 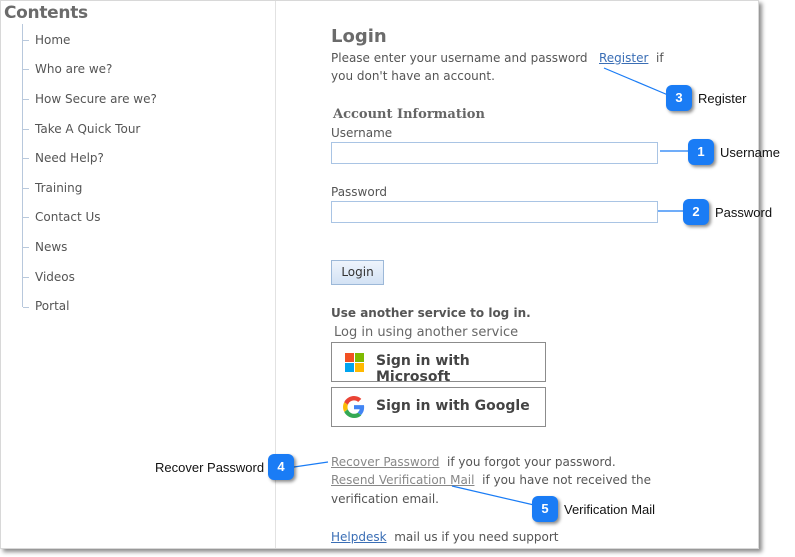 What do you see at coordinates (531, 462) in the screenshot?
I see `recover-text: if you forgot your password.` at bounding box center [531, 462].